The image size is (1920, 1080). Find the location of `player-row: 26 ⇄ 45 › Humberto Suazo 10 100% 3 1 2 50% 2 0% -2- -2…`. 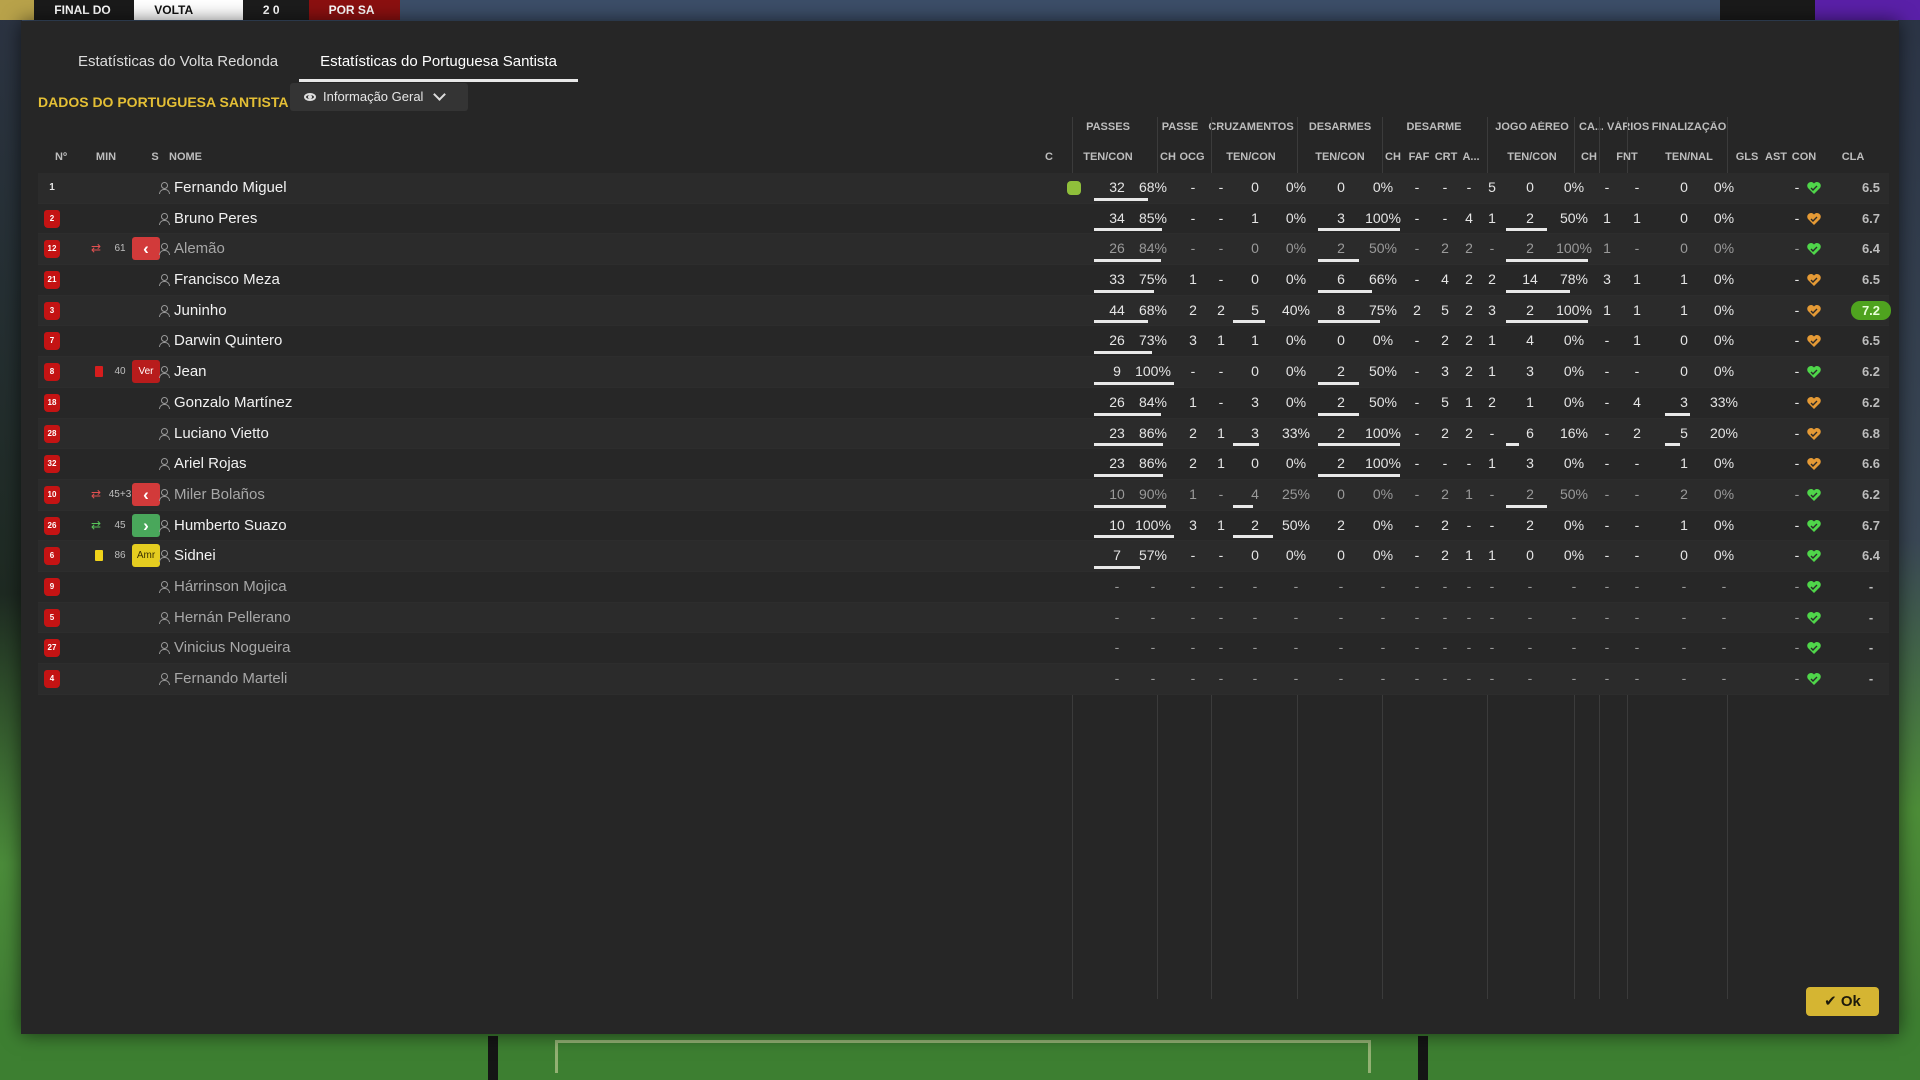

player-row: 26 ⇄ 45 › Humberto Suazo 10 100% 3 1 2 50% 2 0% -2- -2… is located at coordinates (963, 526).